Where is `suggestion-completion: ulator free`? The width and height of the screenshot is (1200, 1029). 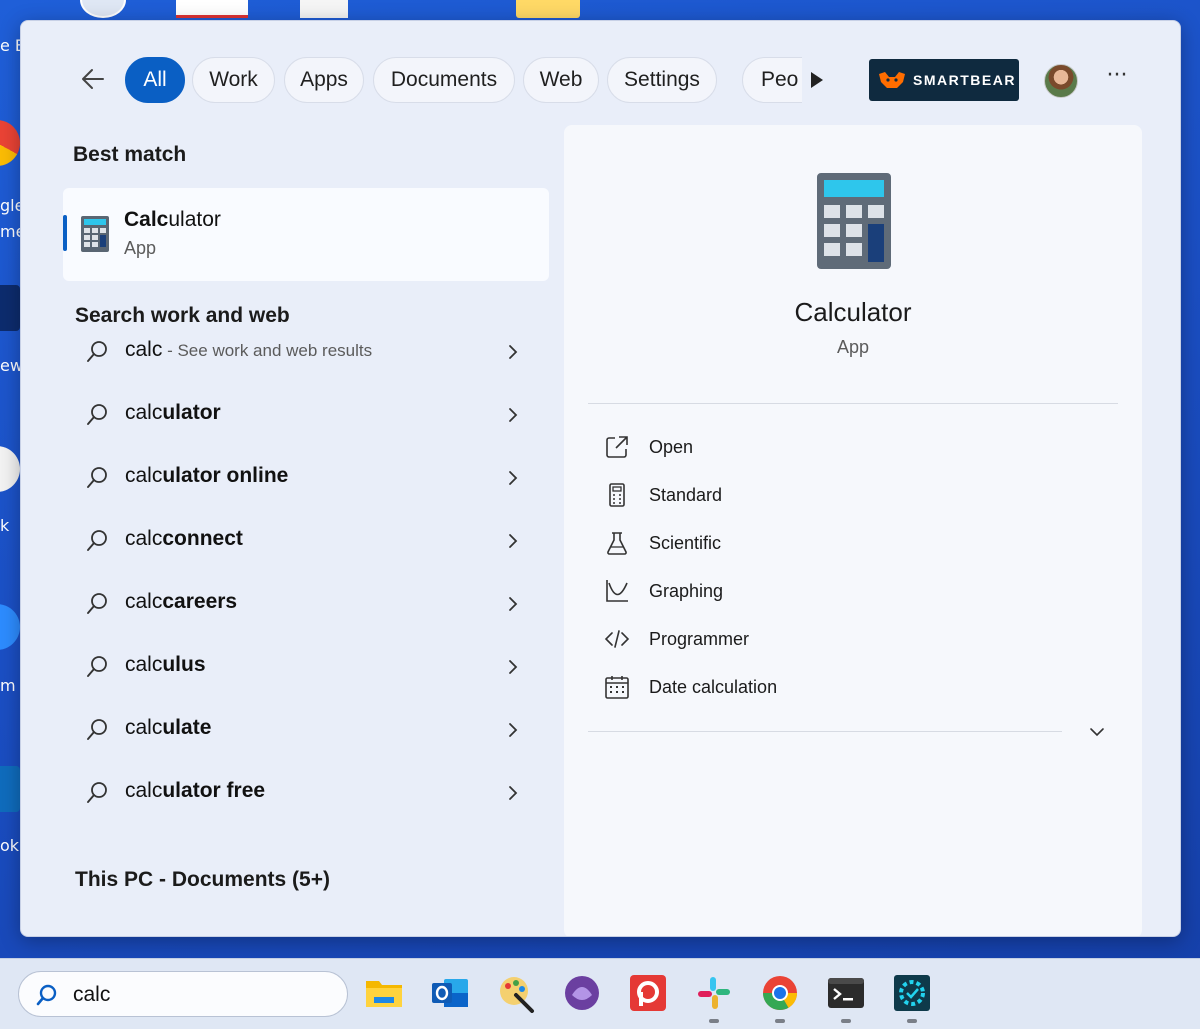 suggestion-completion: ulator free is located at coordinates (214, 790).